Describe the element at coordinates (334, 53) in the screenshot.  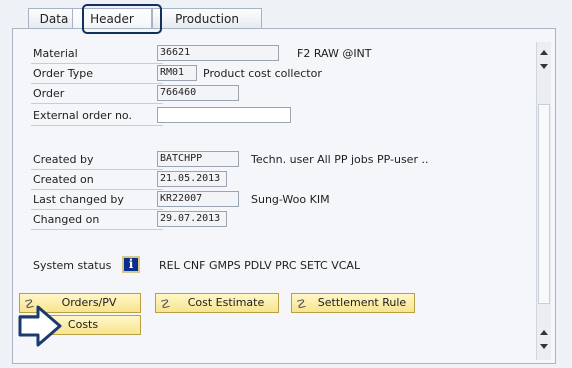
I see `material-description: F2 RAW @INT` at that location.